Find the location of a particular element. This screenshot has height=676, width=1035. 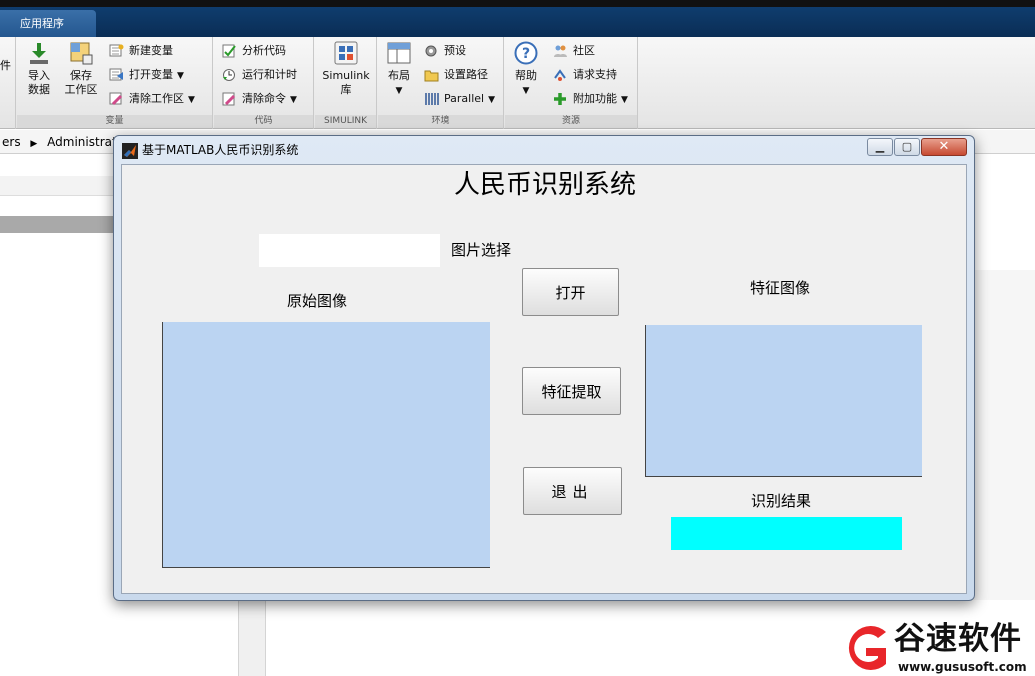

save-label-1: 保存 is located at coordinates (81, 75).